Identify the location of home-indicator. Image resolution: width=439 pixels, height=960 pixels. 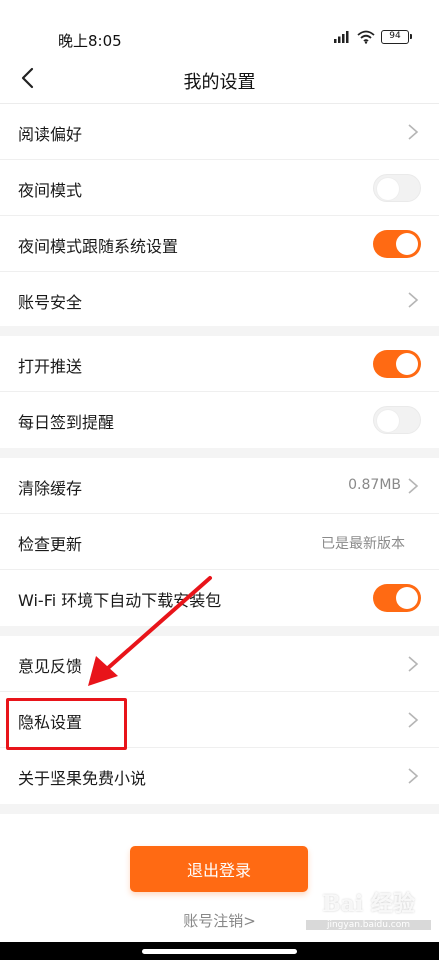
(219, 951).